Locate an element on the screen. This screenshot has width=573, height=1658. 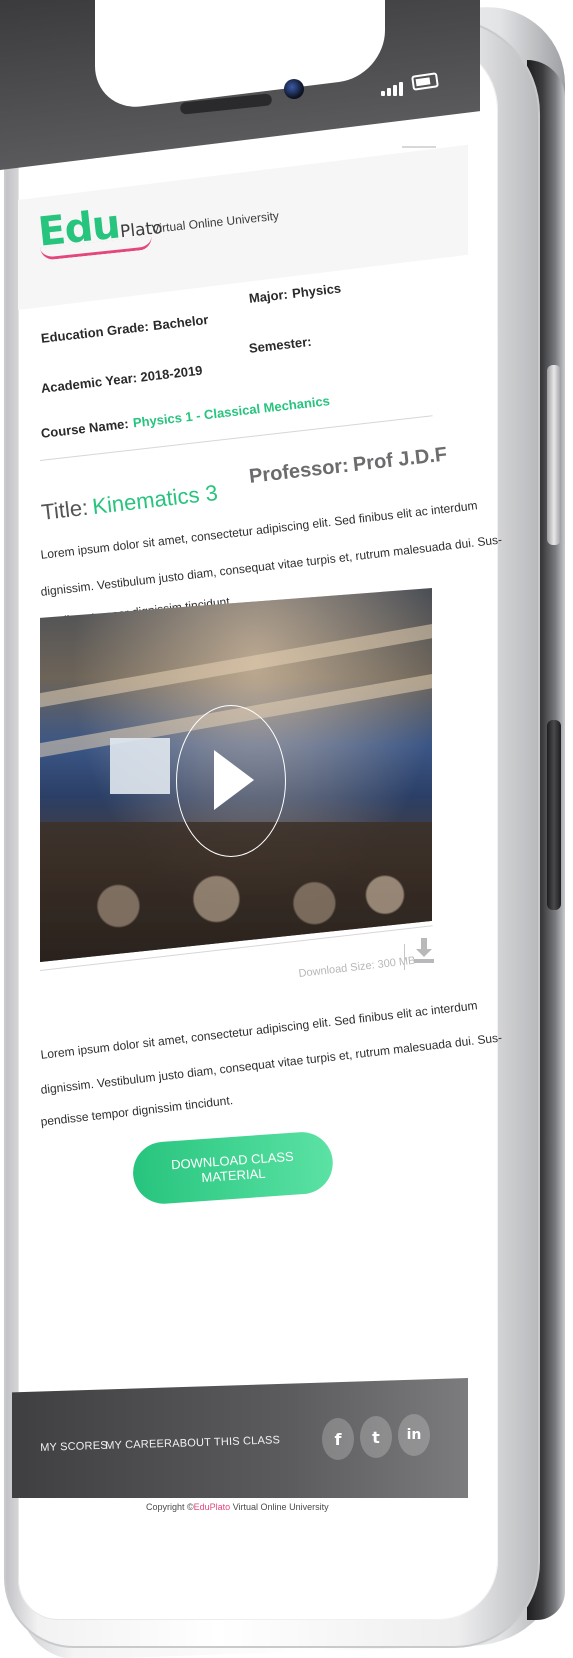
footer-link-my-career: MY CAREER is located at coordinates (138, 1445).